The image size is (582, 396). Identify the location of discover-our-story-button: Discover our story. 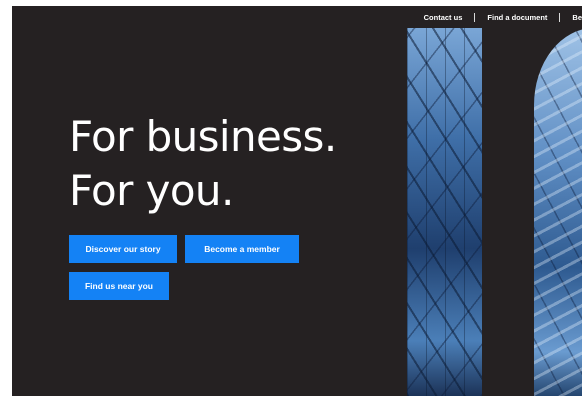
(123, 249).